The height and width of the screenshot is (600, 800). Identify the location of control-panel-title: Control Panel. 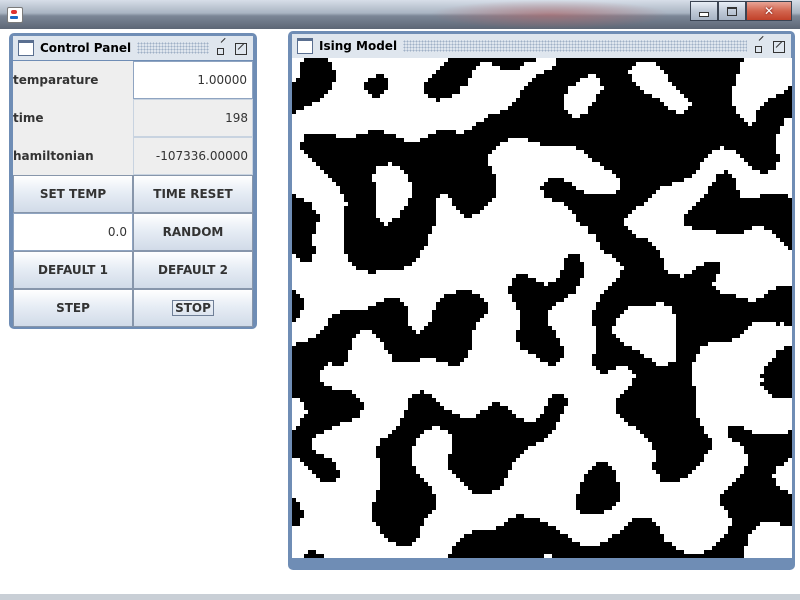
(86, 48).